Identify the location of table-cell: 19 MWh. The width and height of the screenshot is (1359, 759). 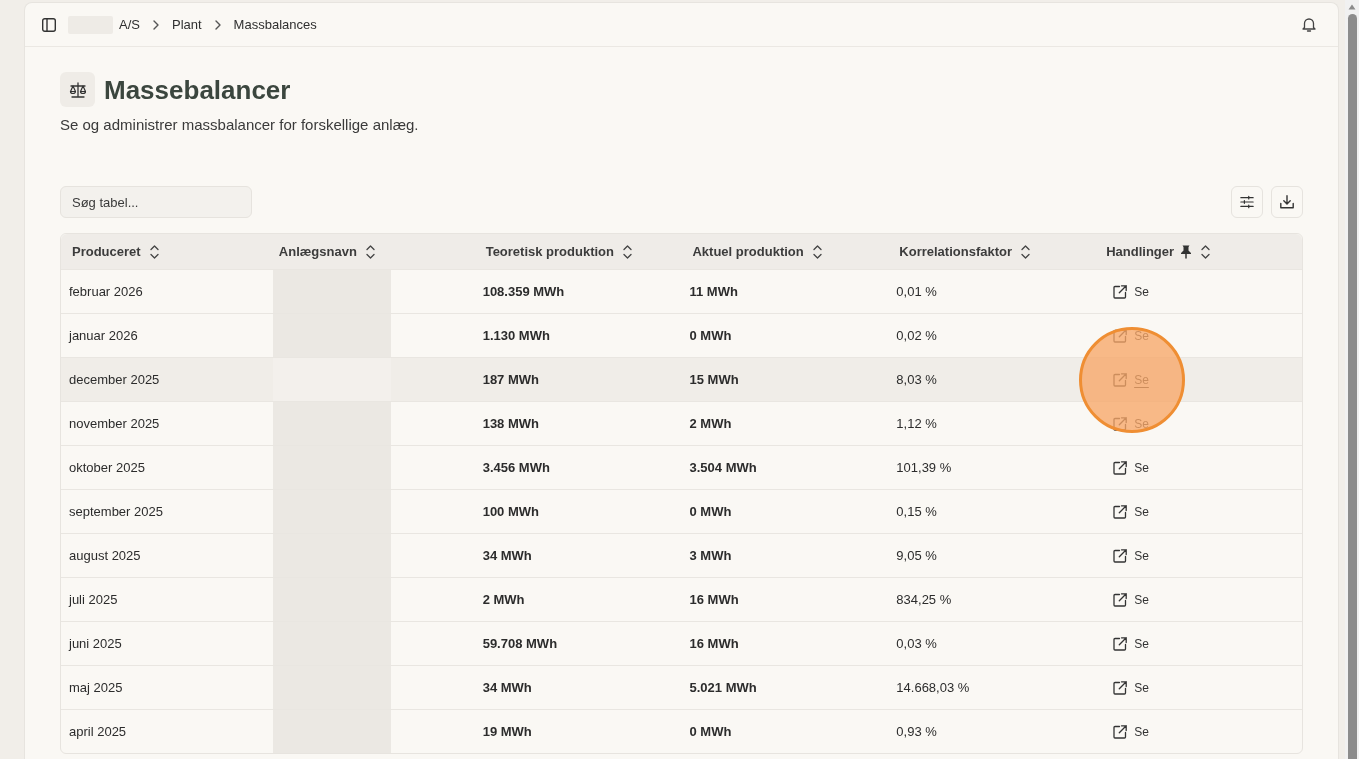
(507, 731).